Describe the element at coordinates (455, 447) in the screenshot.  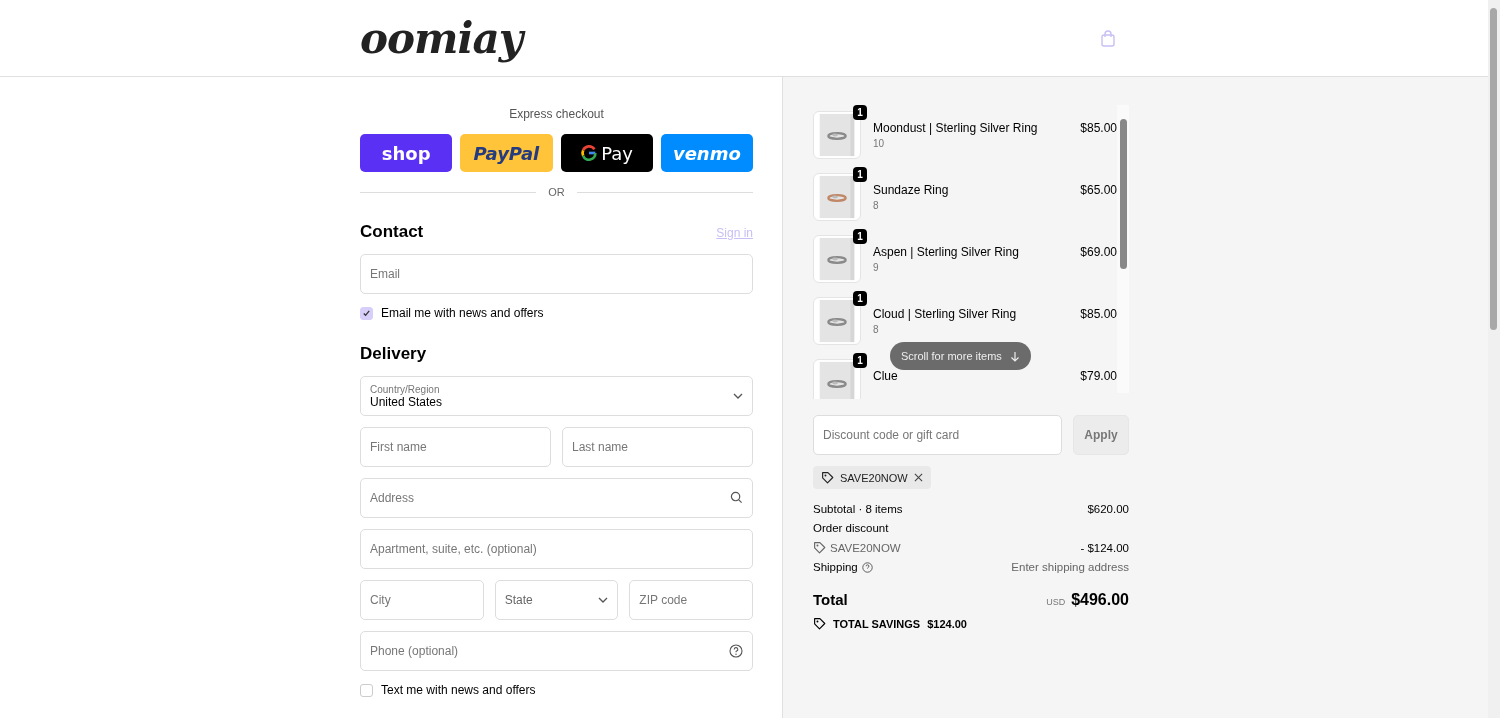
I see `text-field: First name` at that location.